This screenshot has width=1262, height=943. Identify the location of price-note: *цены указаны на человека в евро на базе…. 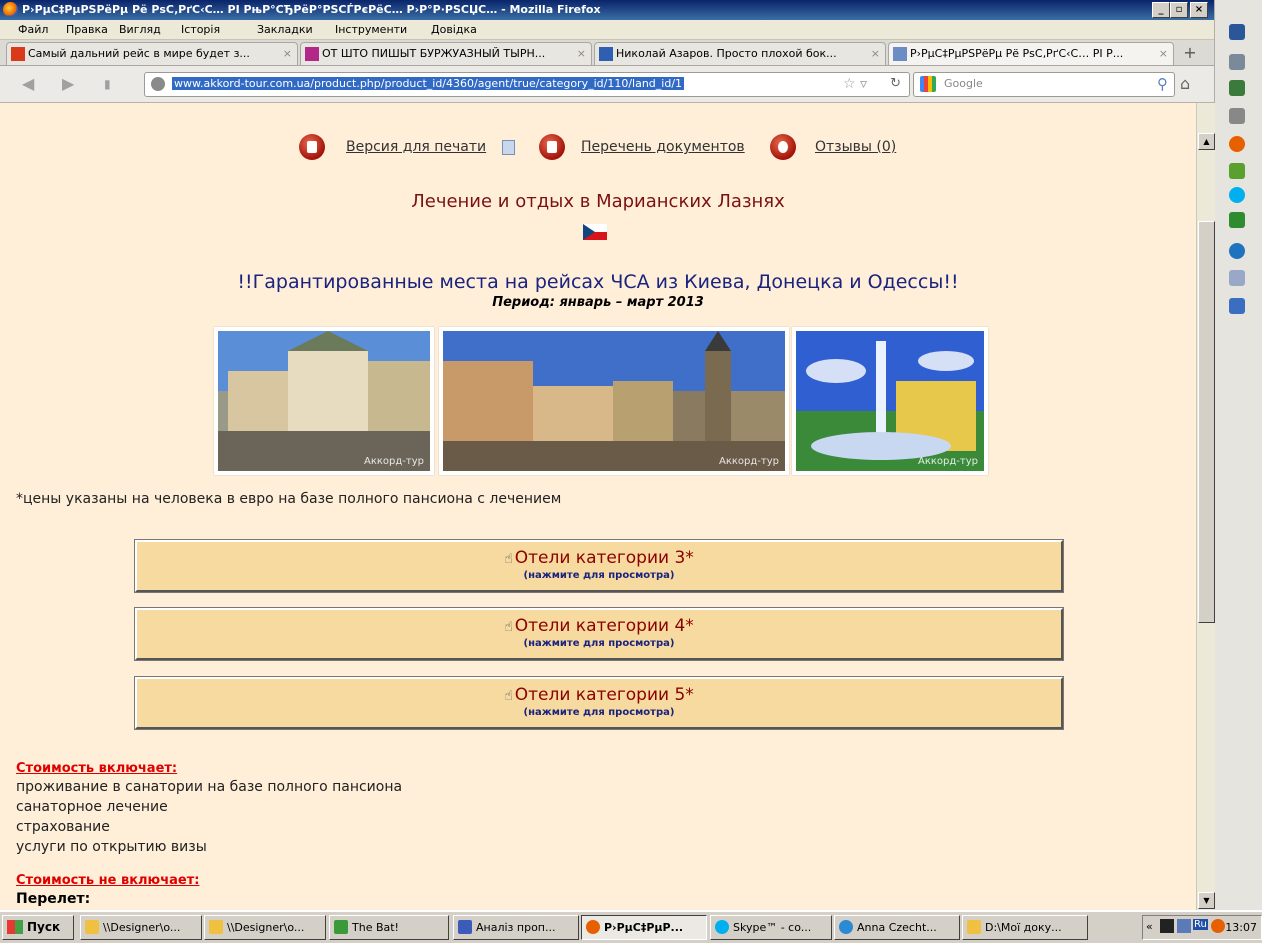
(289, 499).